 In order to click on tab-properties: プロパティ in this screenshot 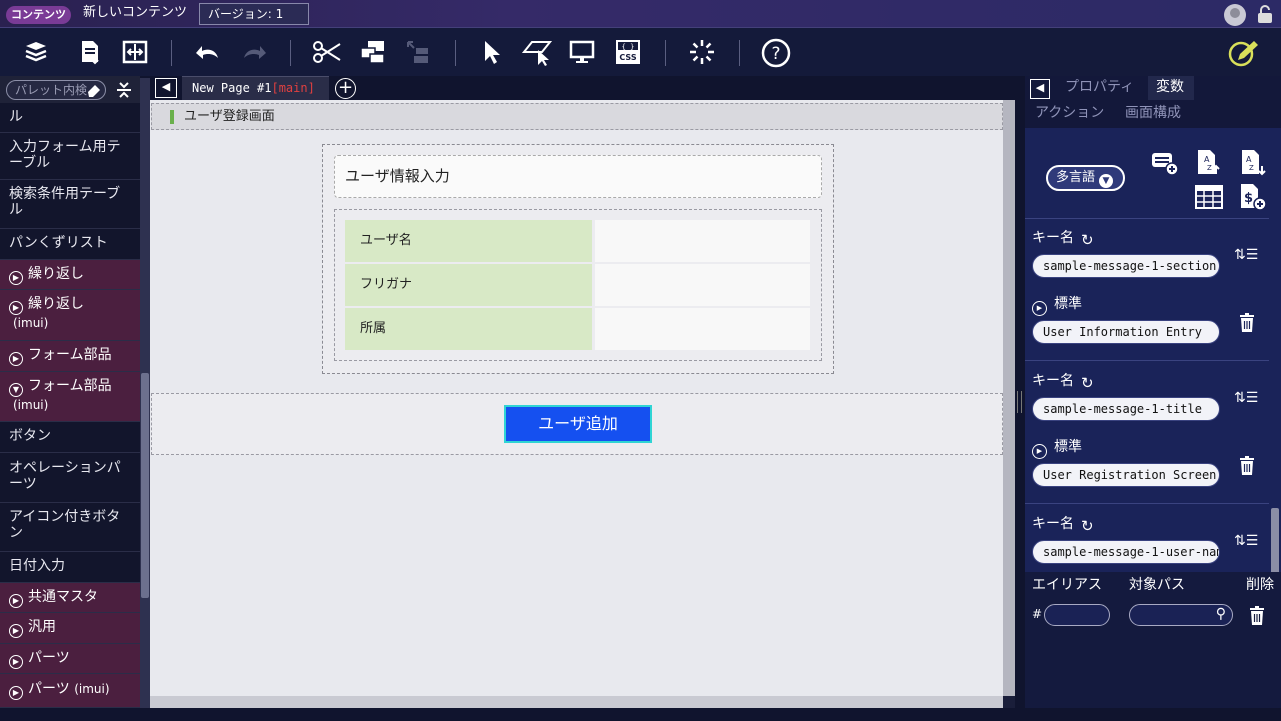, I will do `click(1099, 87)`.